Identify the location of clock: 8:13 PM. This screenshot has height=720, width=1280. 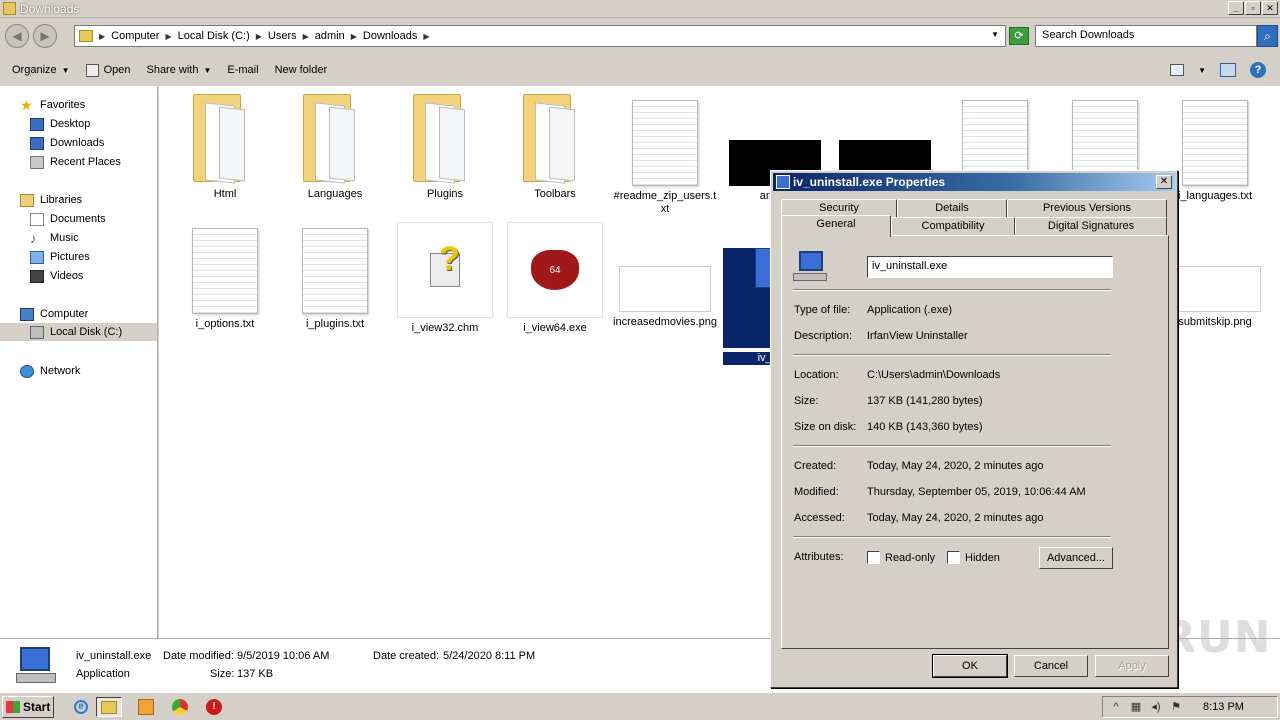
(1223, 707).